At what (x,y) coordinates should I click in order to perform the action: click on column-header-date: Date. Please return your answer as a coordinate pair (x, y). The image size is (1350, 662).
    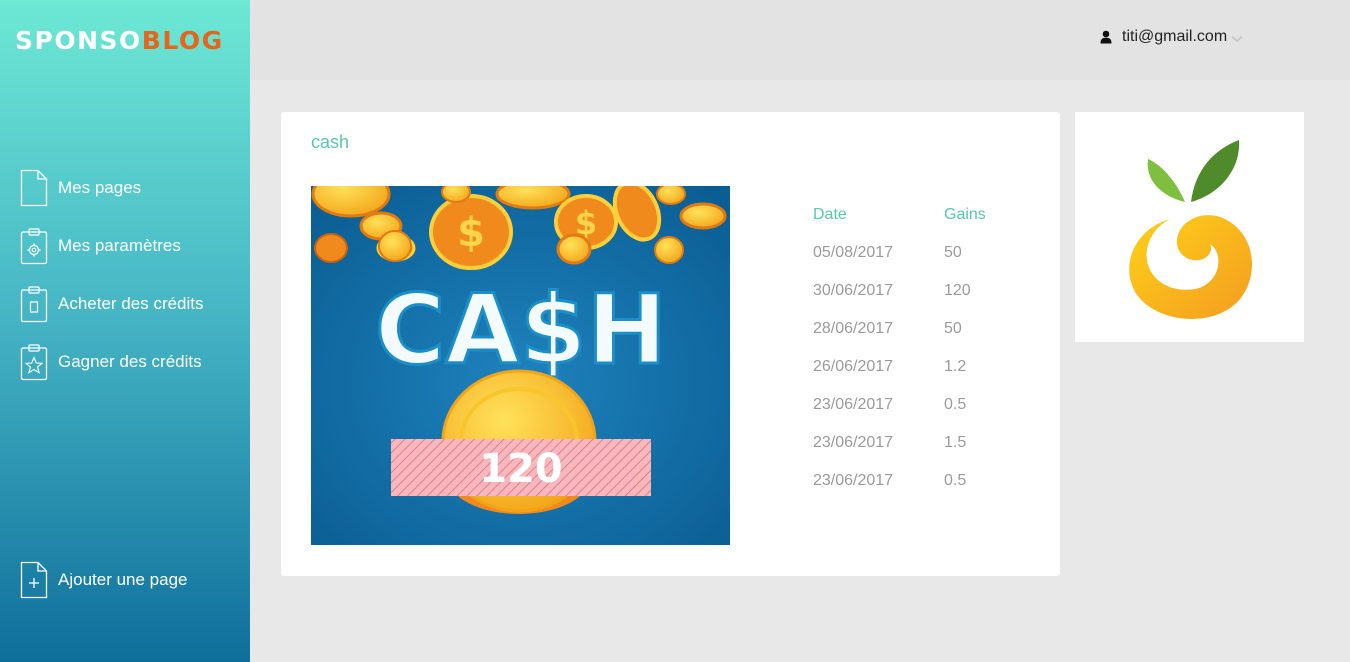
    Looking at the image, I should click on (830, 214).